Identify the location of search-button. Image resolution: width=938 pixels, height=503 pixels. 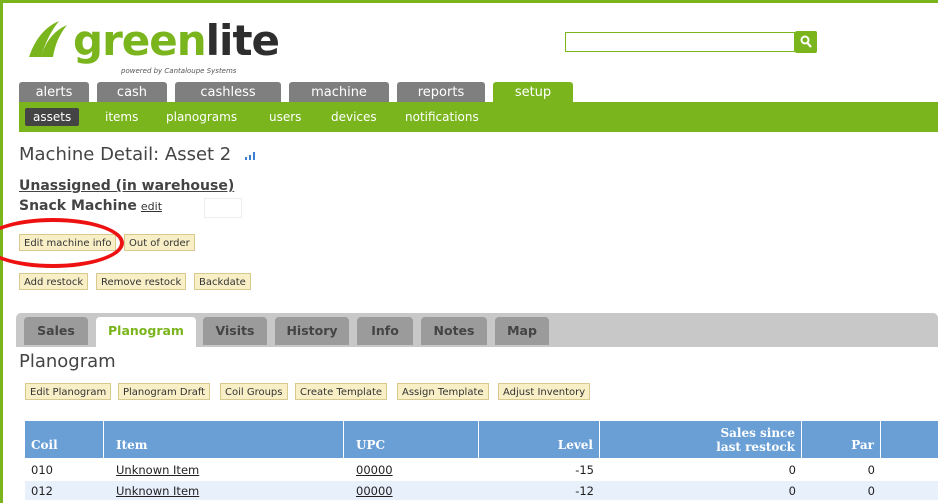
(806, 42).